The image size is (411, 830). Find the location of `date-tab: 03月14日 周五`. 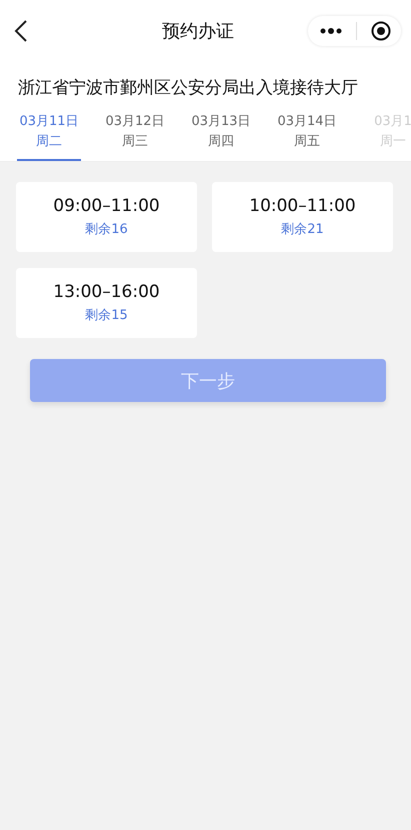

date-tab: 03月14日 周五 is located at coordinates (307, 135).